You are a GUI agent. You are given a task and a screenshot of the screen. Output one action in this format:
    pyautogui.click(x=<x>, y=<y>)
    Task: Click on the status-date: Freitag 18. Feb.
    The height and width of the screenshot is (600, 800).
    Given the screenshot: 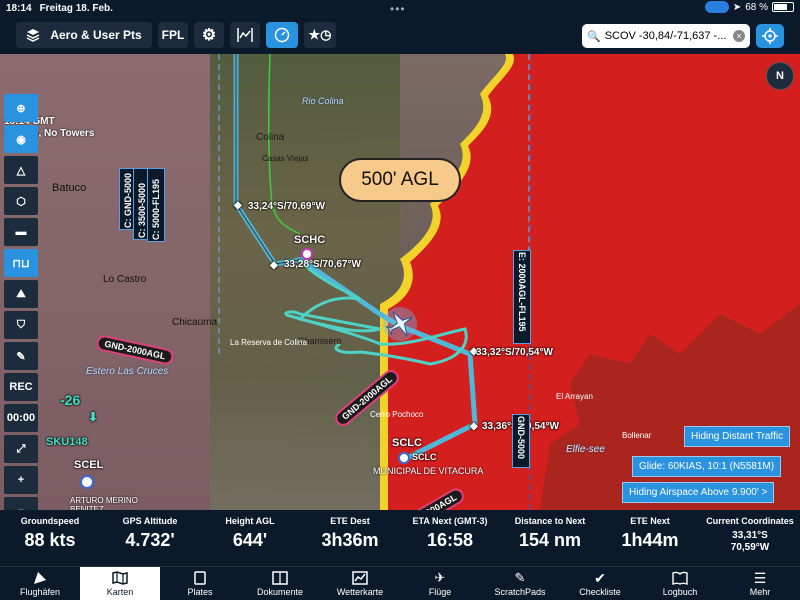 What is the action you would take?
    pyautogui.click(x=76, y=8)
    